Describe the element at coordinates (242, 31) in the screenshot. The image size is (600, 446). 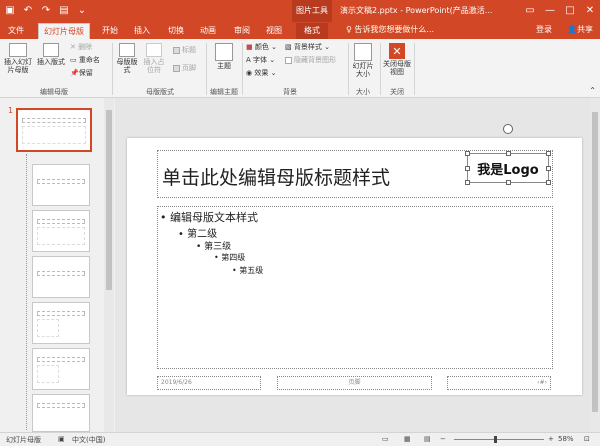
I see `tab-review: 审阅` at that location.